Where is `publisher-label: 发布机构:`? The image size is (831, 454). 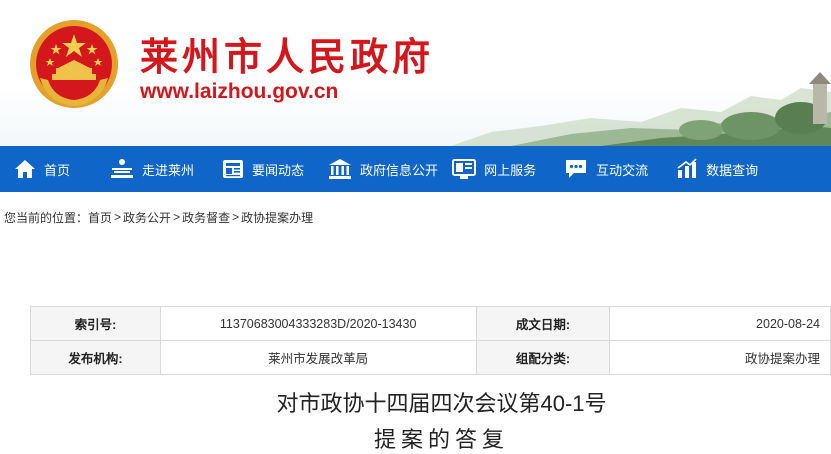 publisher-label: 发布机构: is located at coordinates (95, 357).